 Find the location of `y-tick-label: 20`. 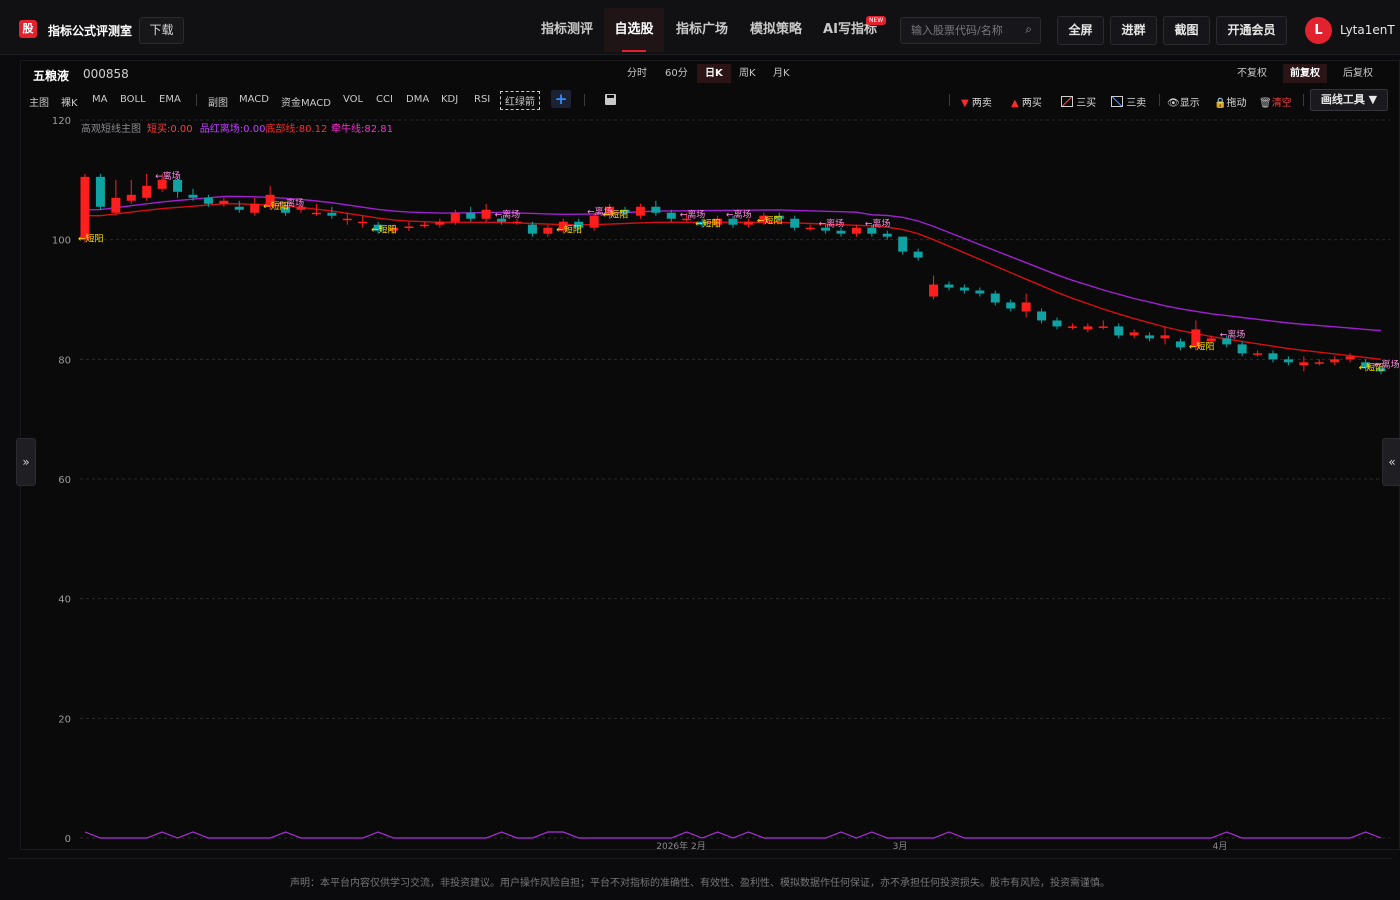

y-tick-label: 20 is located at coordinates (64, 719).